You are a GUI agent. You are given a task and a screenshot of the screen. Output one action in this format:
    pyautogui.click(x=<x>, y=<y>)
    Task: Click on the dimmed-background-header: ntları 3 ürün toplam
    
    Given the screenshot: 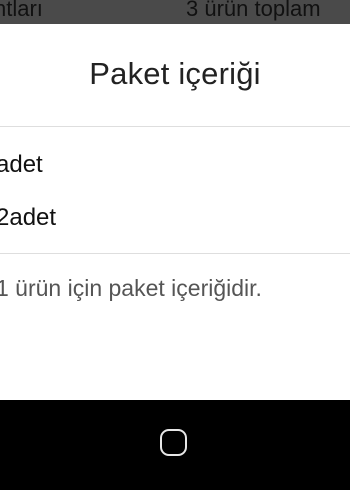 What is the action you would take?
    pyautogui.click(x=175, y=12)
    